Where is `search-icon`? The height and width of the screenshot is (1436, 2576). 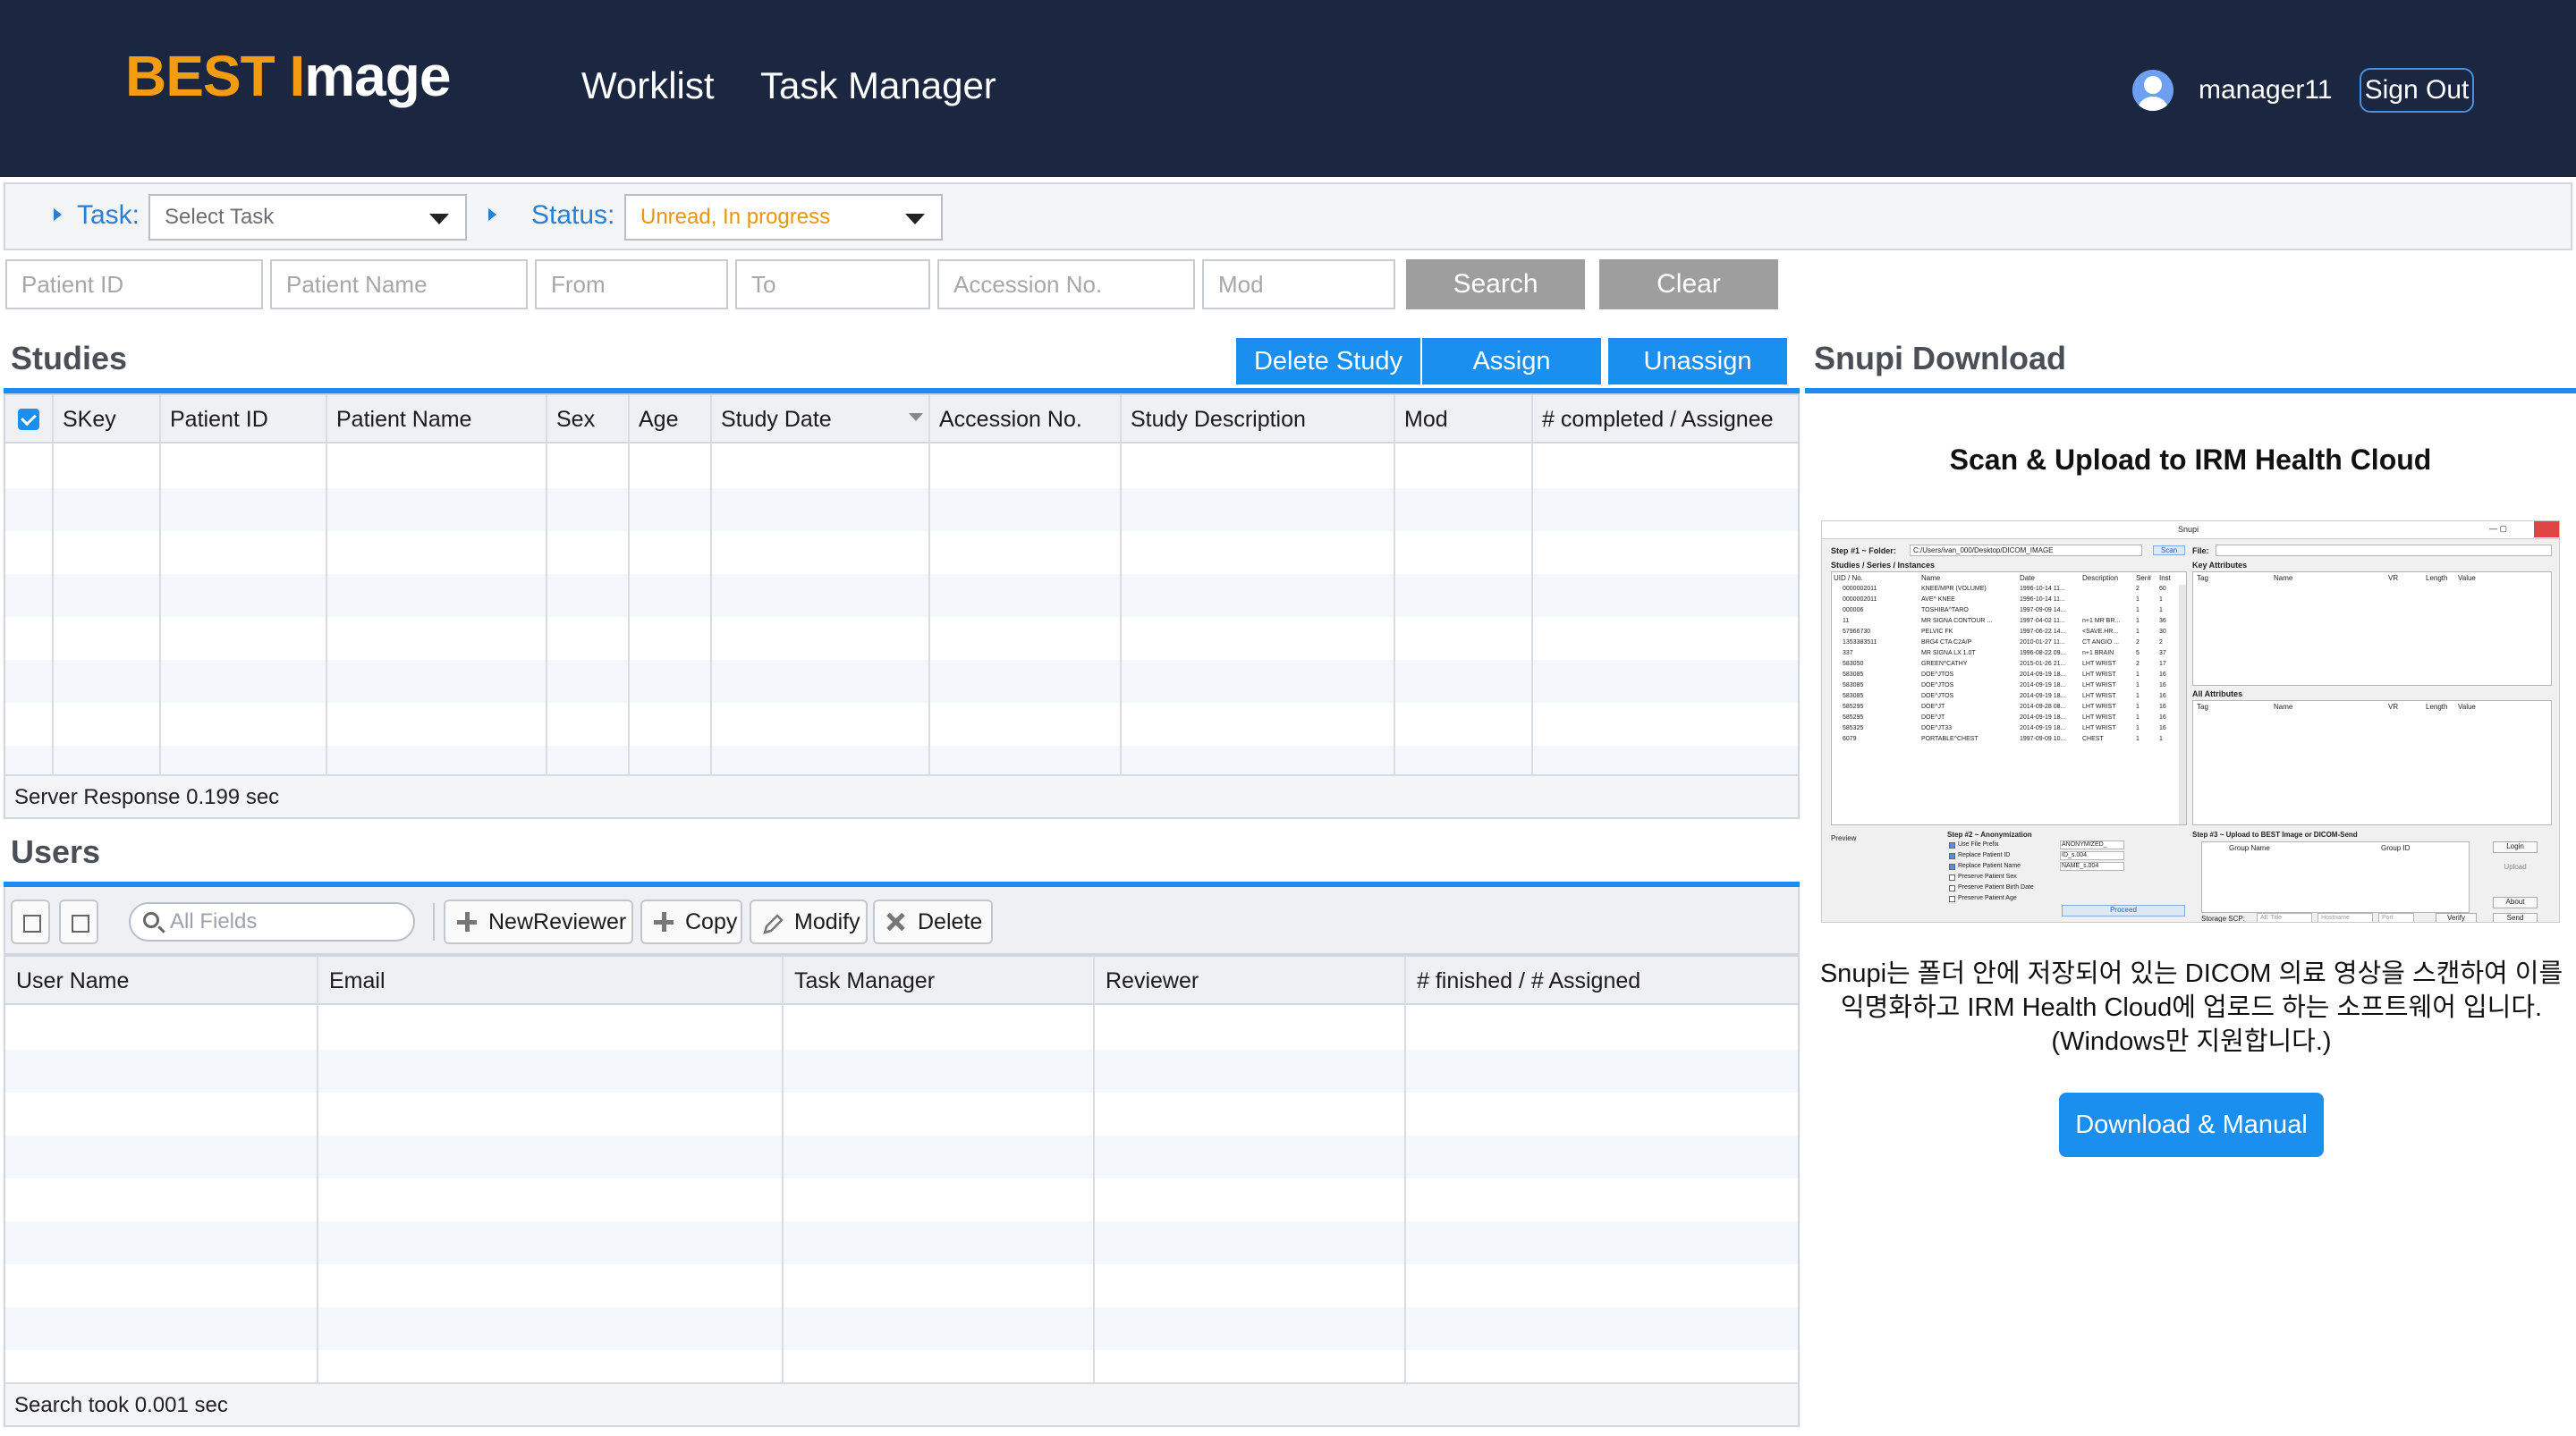
search-icon is located at coordinates (151, 920).